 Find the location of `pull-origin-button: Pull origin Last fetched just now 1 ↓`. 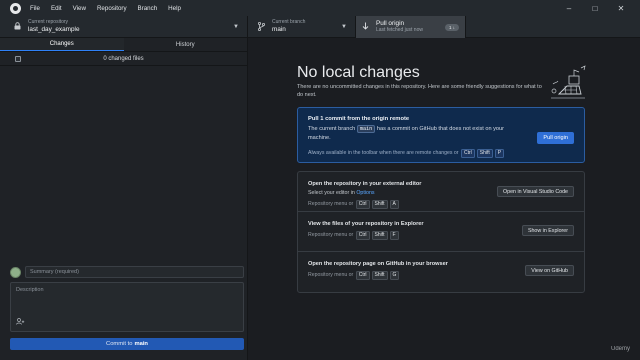

pull-origin-button: Pull origin Last fetched just now 1 ↓ is located at coordinates (411, 27).